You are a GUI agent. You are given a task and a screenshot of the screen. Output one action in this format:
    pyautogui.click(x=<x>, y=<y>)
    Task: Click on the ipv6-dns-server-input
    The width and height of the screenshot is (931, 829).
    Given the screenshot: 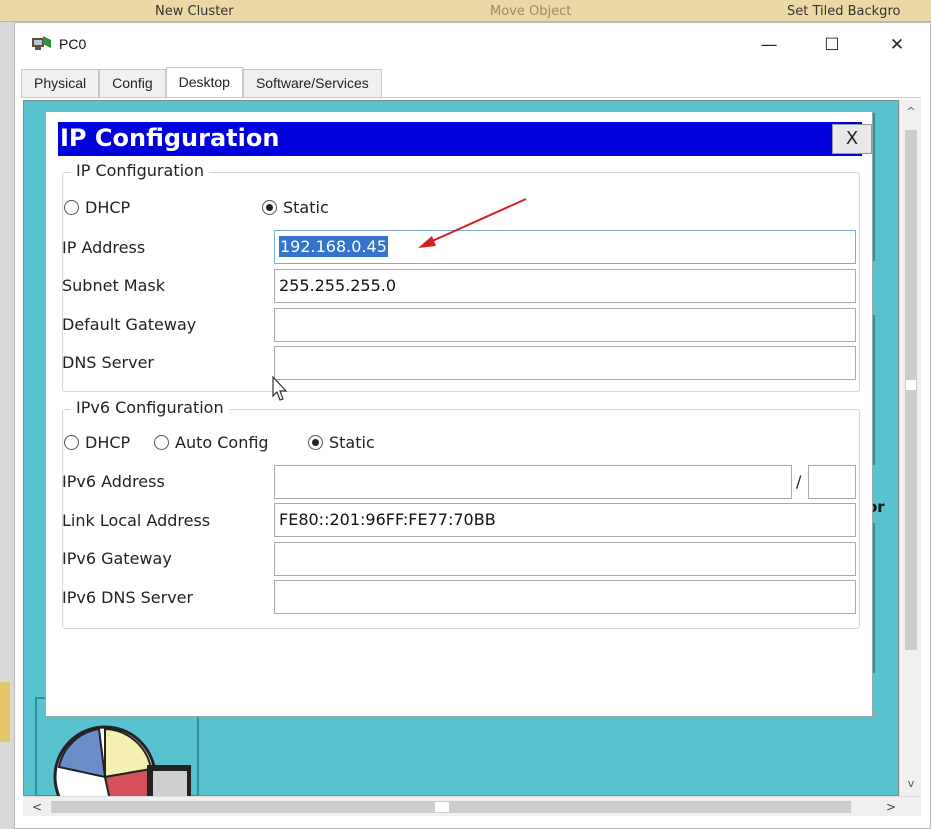 What is the action you would take?
    pyautogui.click(x=565, y=597)
    